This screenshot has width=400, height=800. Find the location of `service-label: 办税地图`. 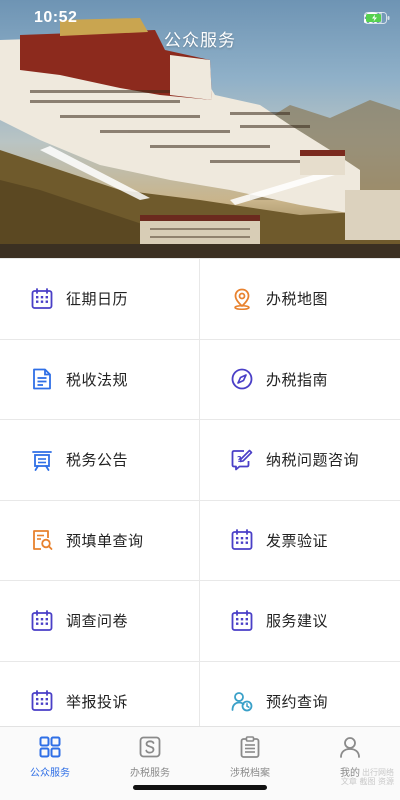

service-label: 办税地图 is located at coordinates (297, 299).